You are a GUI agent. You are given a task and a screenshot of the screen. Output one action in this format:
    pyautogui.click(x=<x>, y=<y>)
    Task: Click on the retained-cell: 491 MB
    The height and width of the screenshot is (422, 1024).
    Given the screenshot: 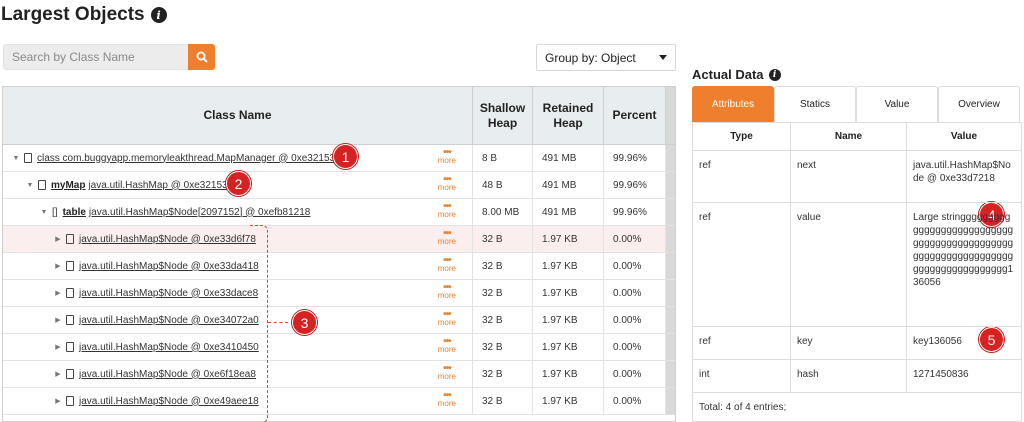 What is the action you would take?
    pyautogui.click(x=567, y=185)
    